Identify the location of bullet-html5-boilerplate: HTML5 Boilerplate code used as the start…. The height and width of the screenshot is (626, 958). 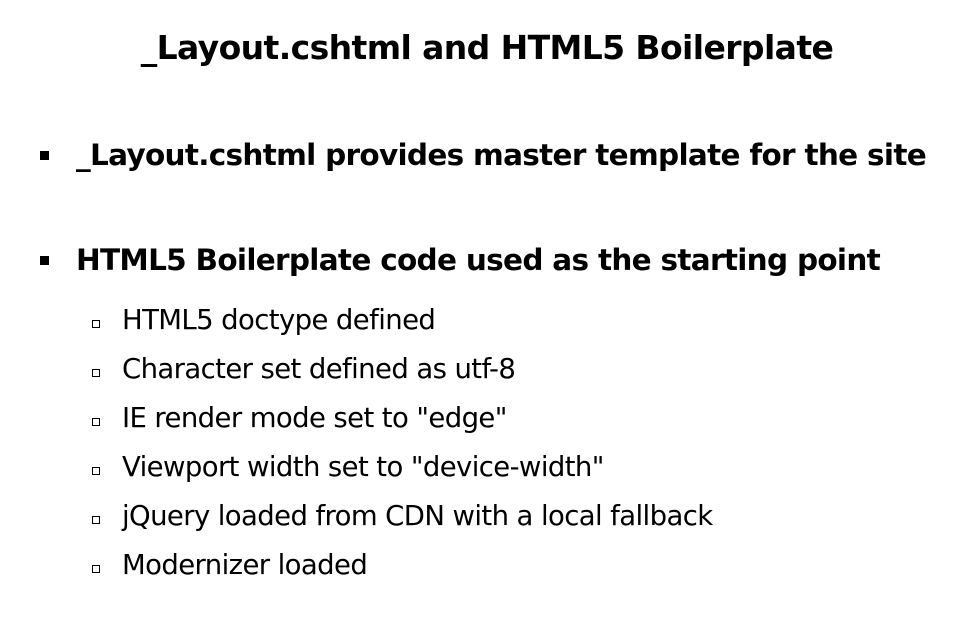
(460, 260).